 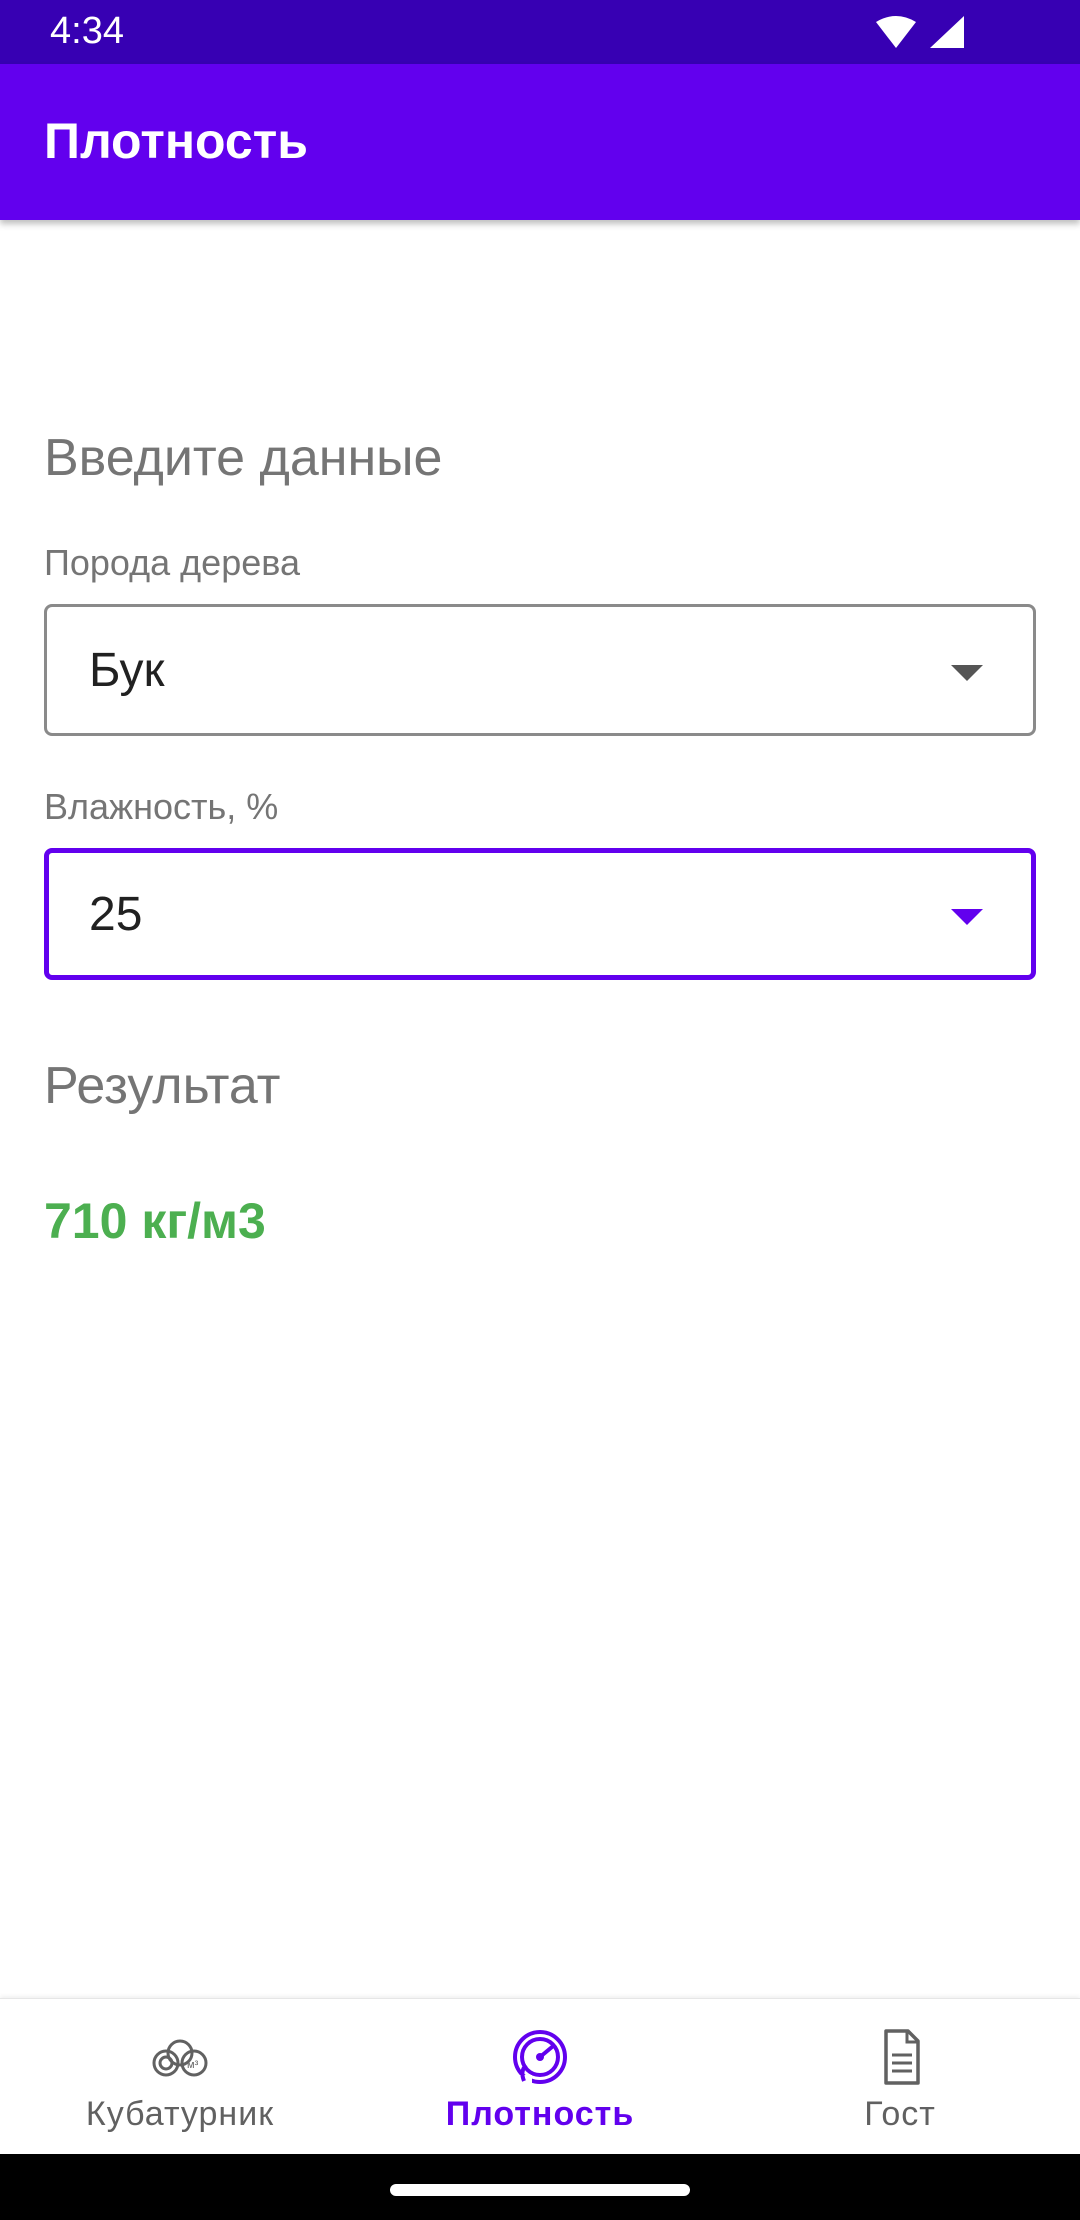 I want to click on system-navigation-bar, so click(x=540, y=2187).